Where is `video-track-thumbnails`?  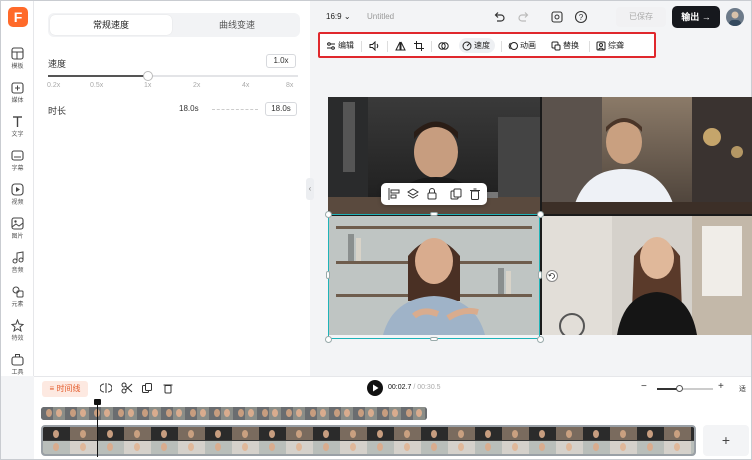 video-track-thumbnails is located at coordinates (368, 440).